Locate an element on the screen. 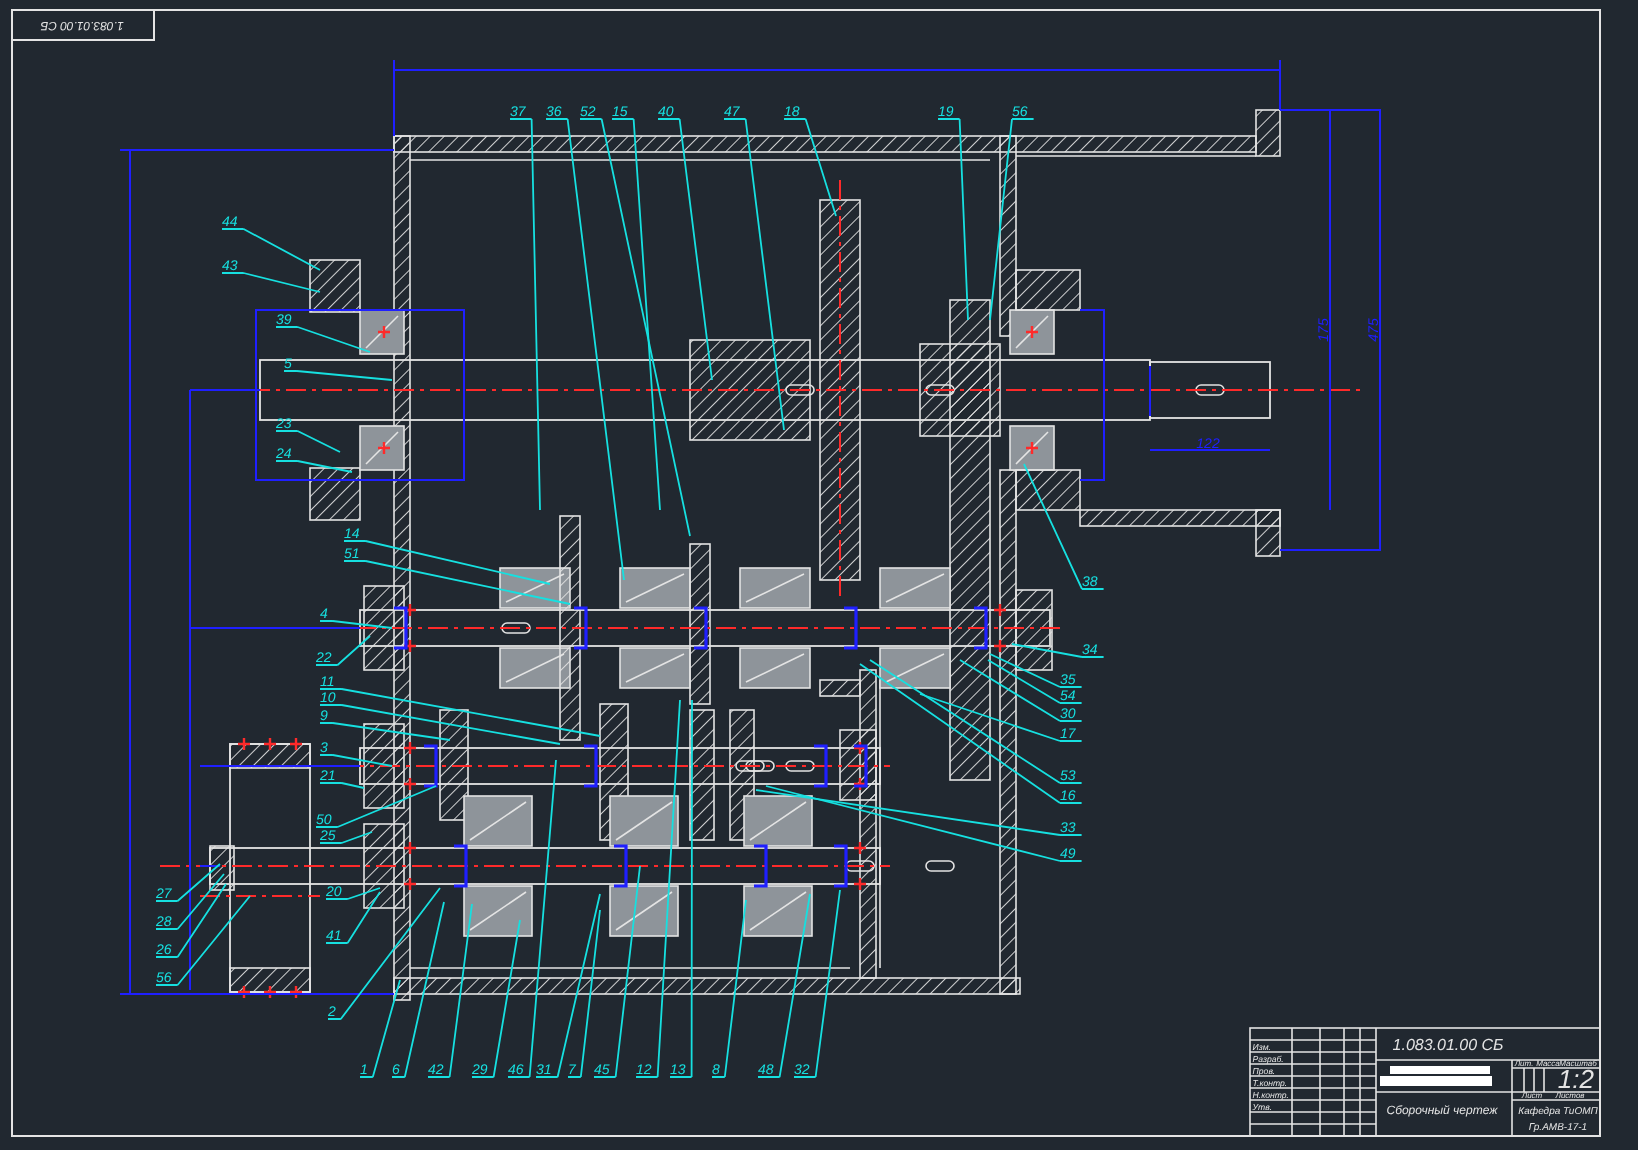 This screenshot has width=1638, height=1150. drawing-designation: 1.083.01.00 СБ is located at coordinates (1448, 1045).